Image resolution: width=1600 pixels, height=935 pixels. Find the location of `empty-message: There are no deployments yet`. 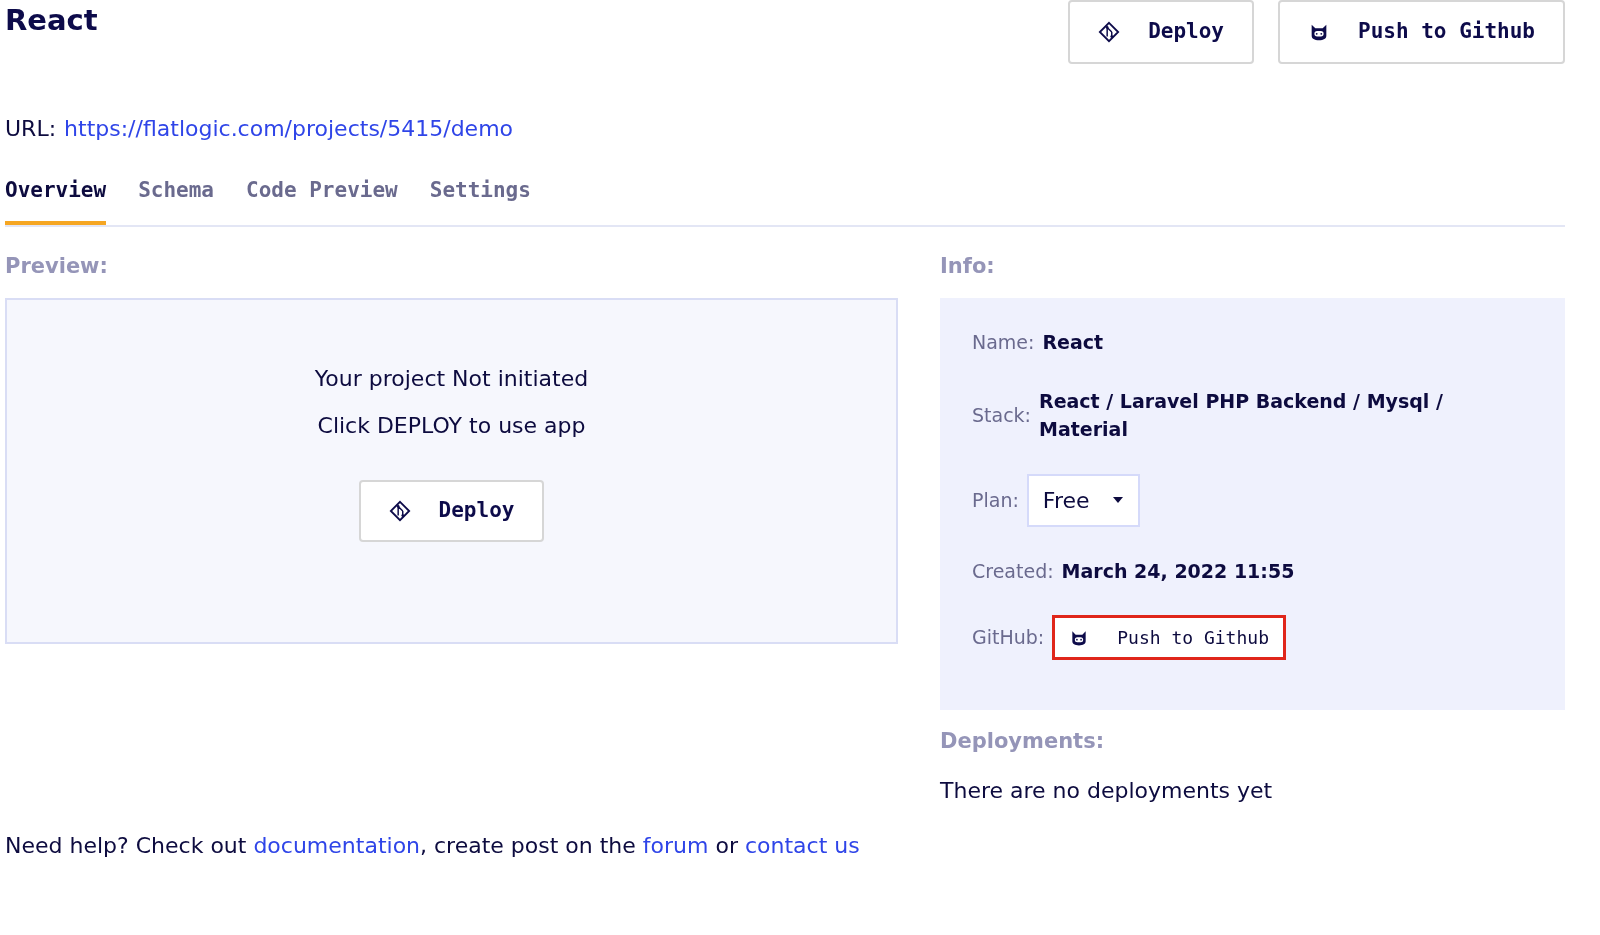

empty-message: There are no deployments yet is located at coordinates (1107, 790).